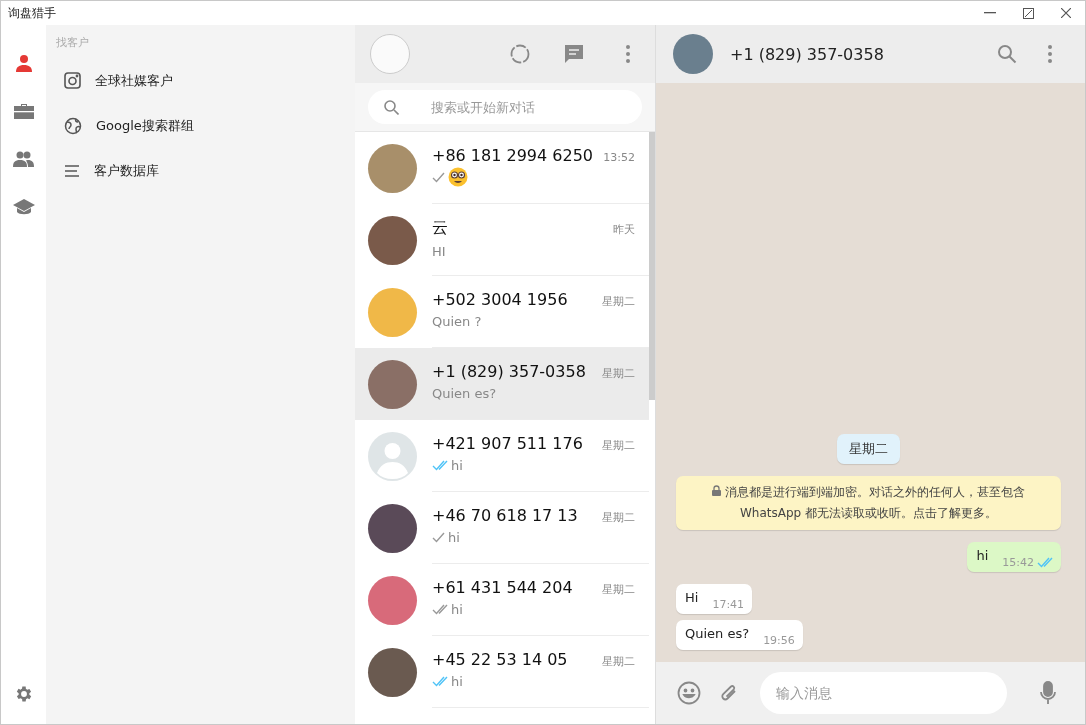 The width and height of the screenshot is (1086, 725). Describe the element at coordinates (982, 556) in the screenshot. I see `message-text: hi` at that location.